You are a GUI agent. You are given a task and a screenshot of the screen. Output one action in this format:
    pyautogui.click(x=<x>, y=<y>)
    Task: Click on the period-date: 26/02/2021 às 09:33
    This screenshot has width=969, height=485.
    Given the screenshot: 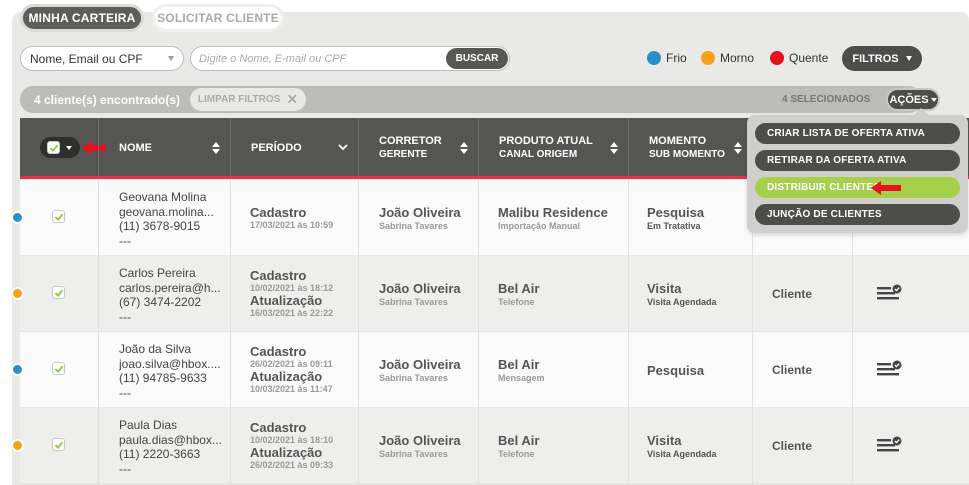 What is the action you would take?
    pyautogui.click(x=292, y=465)
    